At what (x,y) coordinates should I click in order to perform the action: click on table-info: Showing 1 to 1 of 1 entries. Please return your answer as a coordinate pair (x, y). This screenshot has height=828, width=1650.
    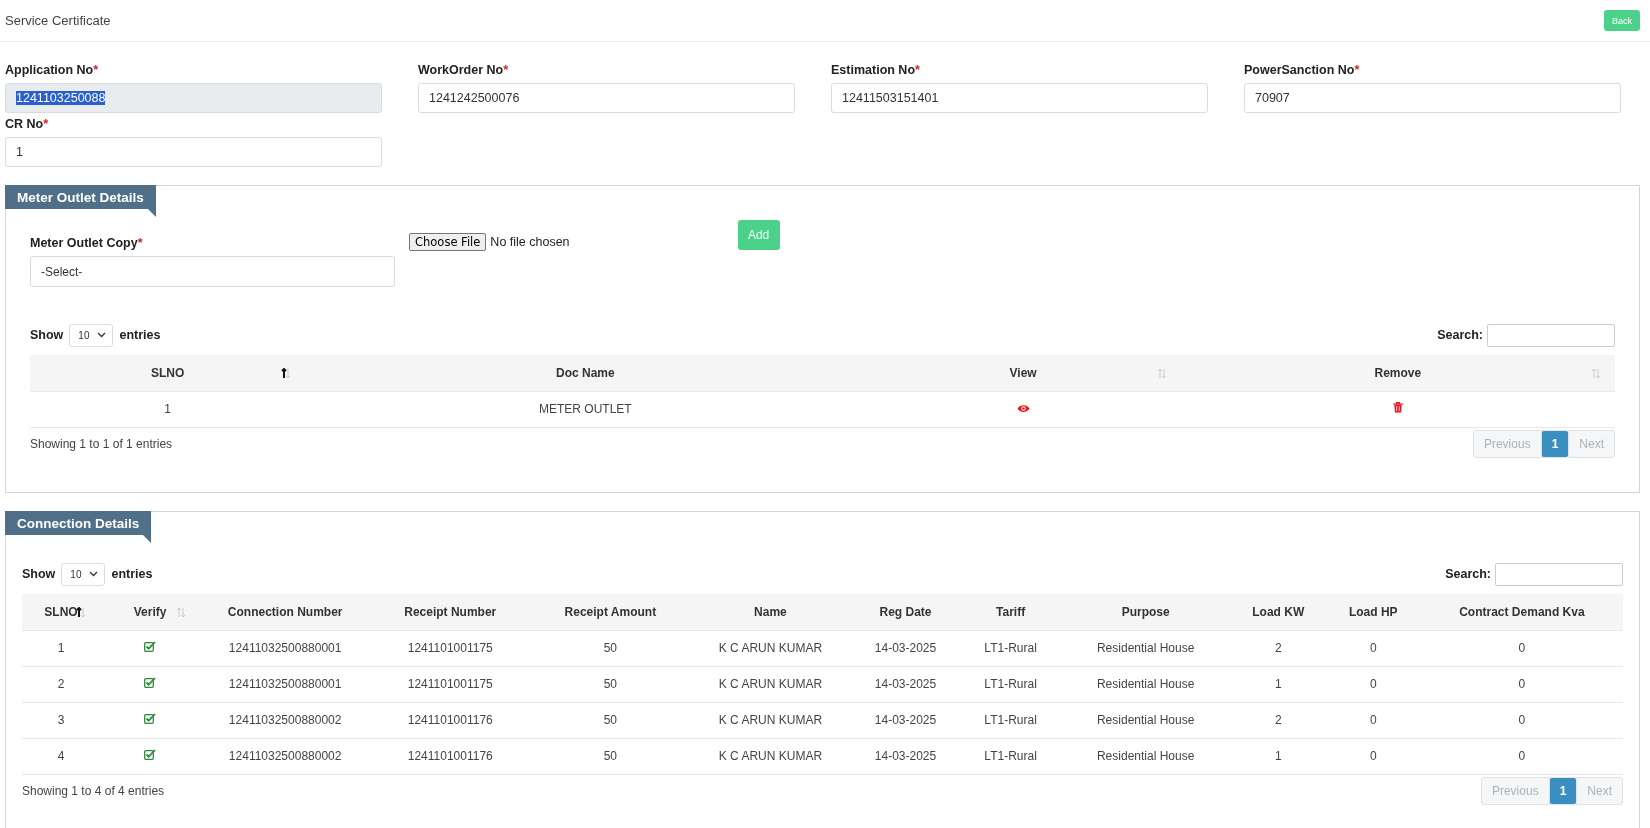
    Looking at the image, I should click on (101, 444).